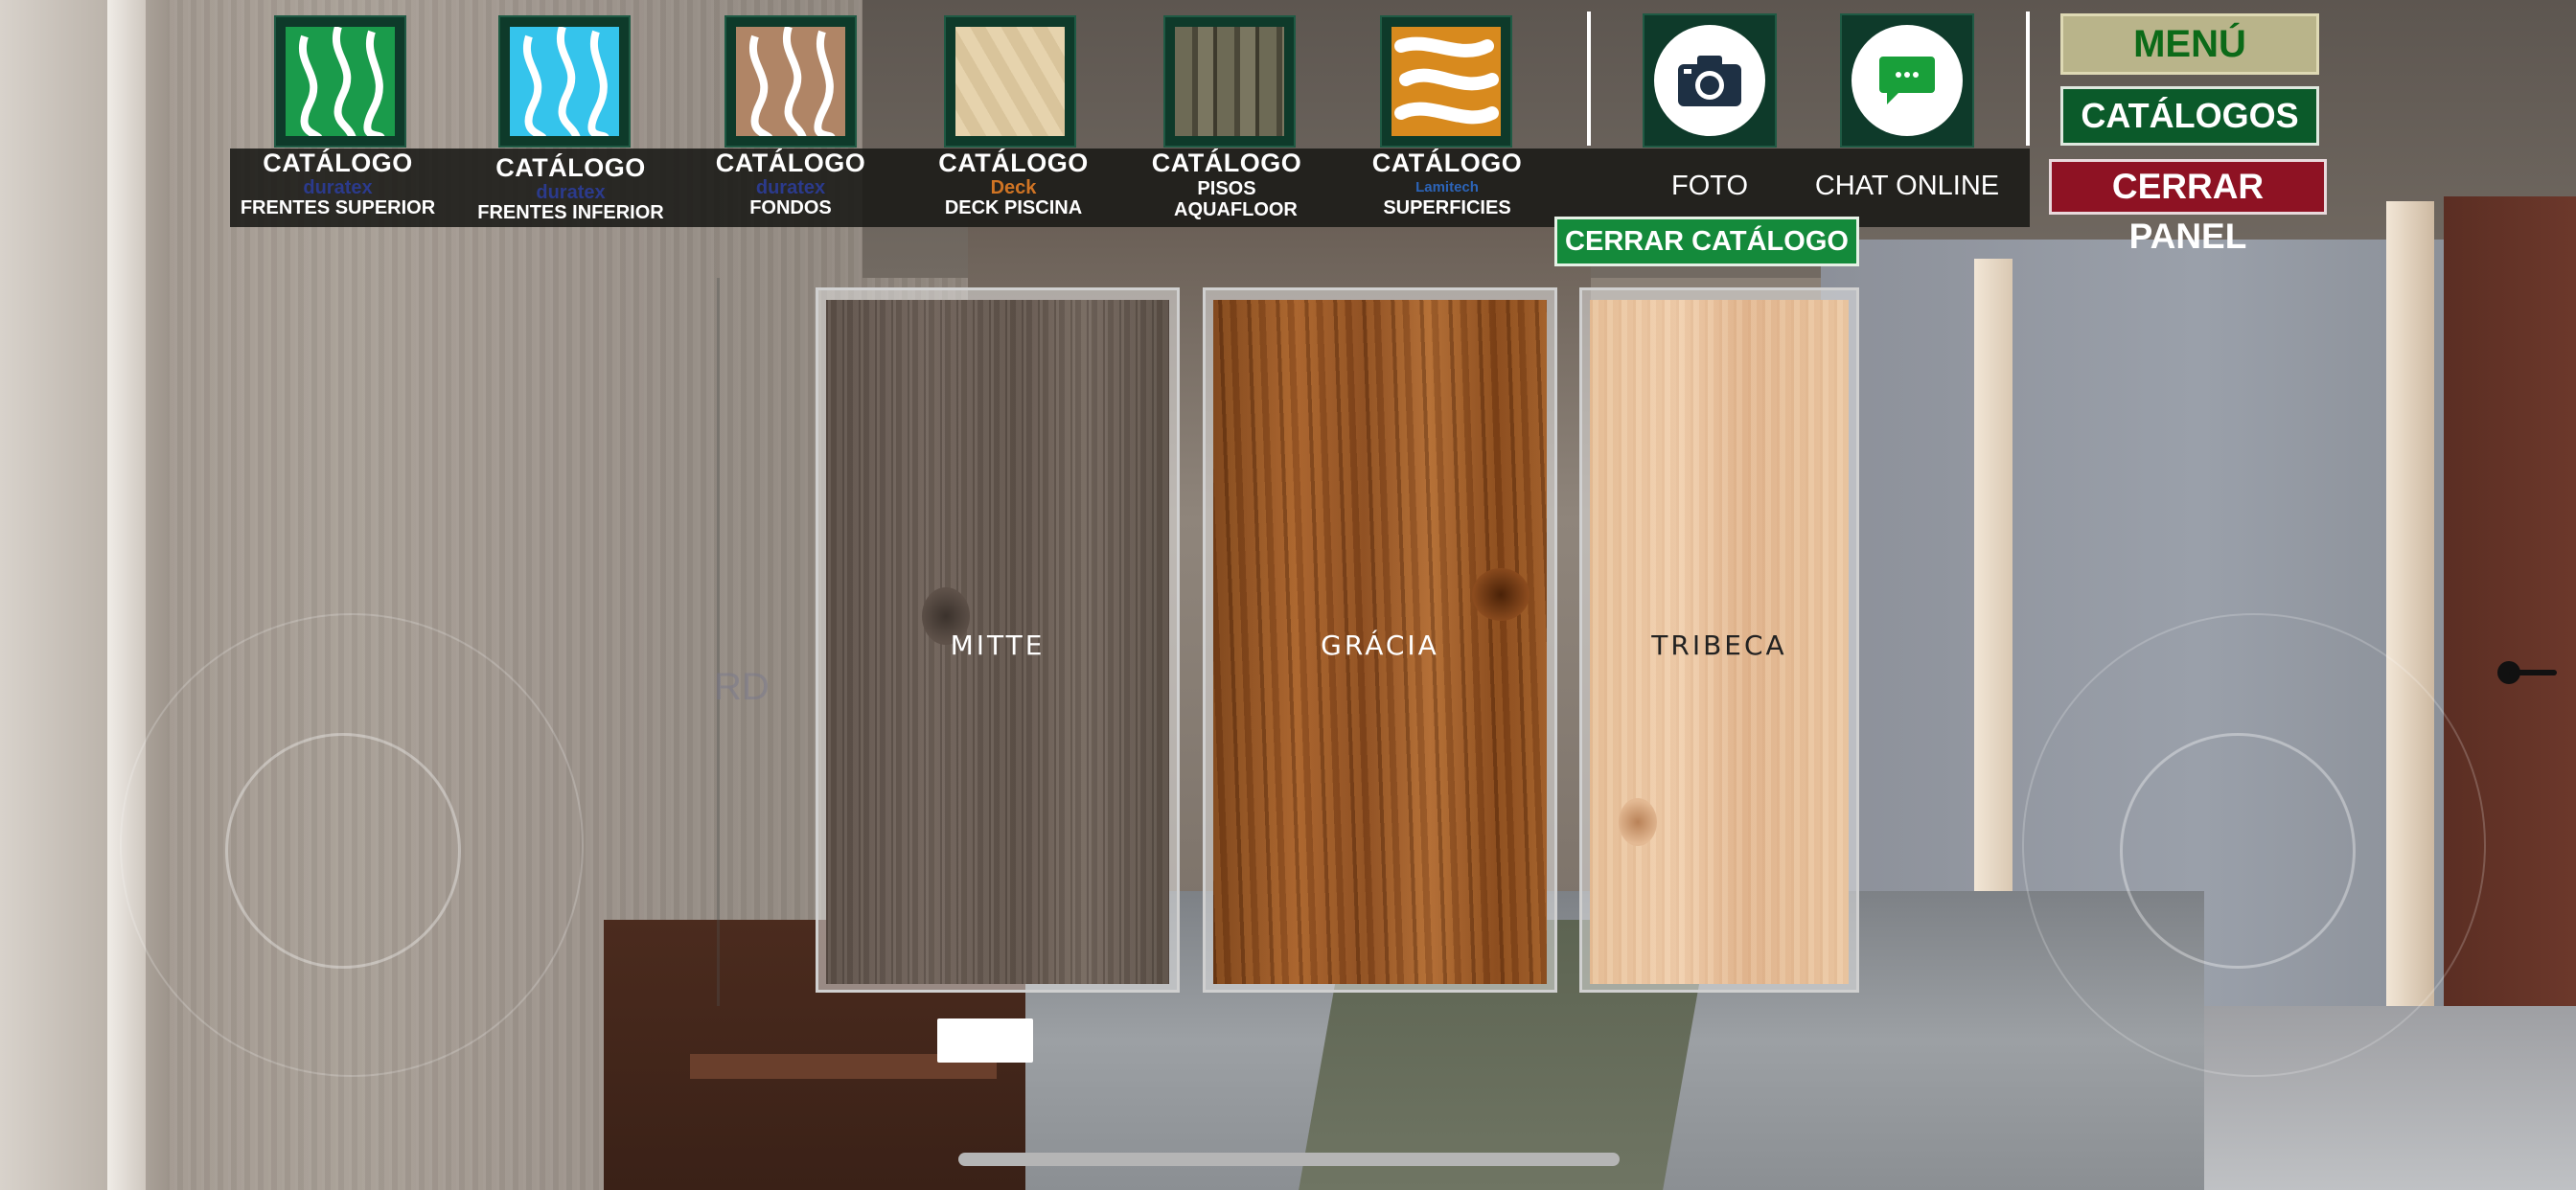  I want to click on swatch-name: MITTE, so click(998, 645).